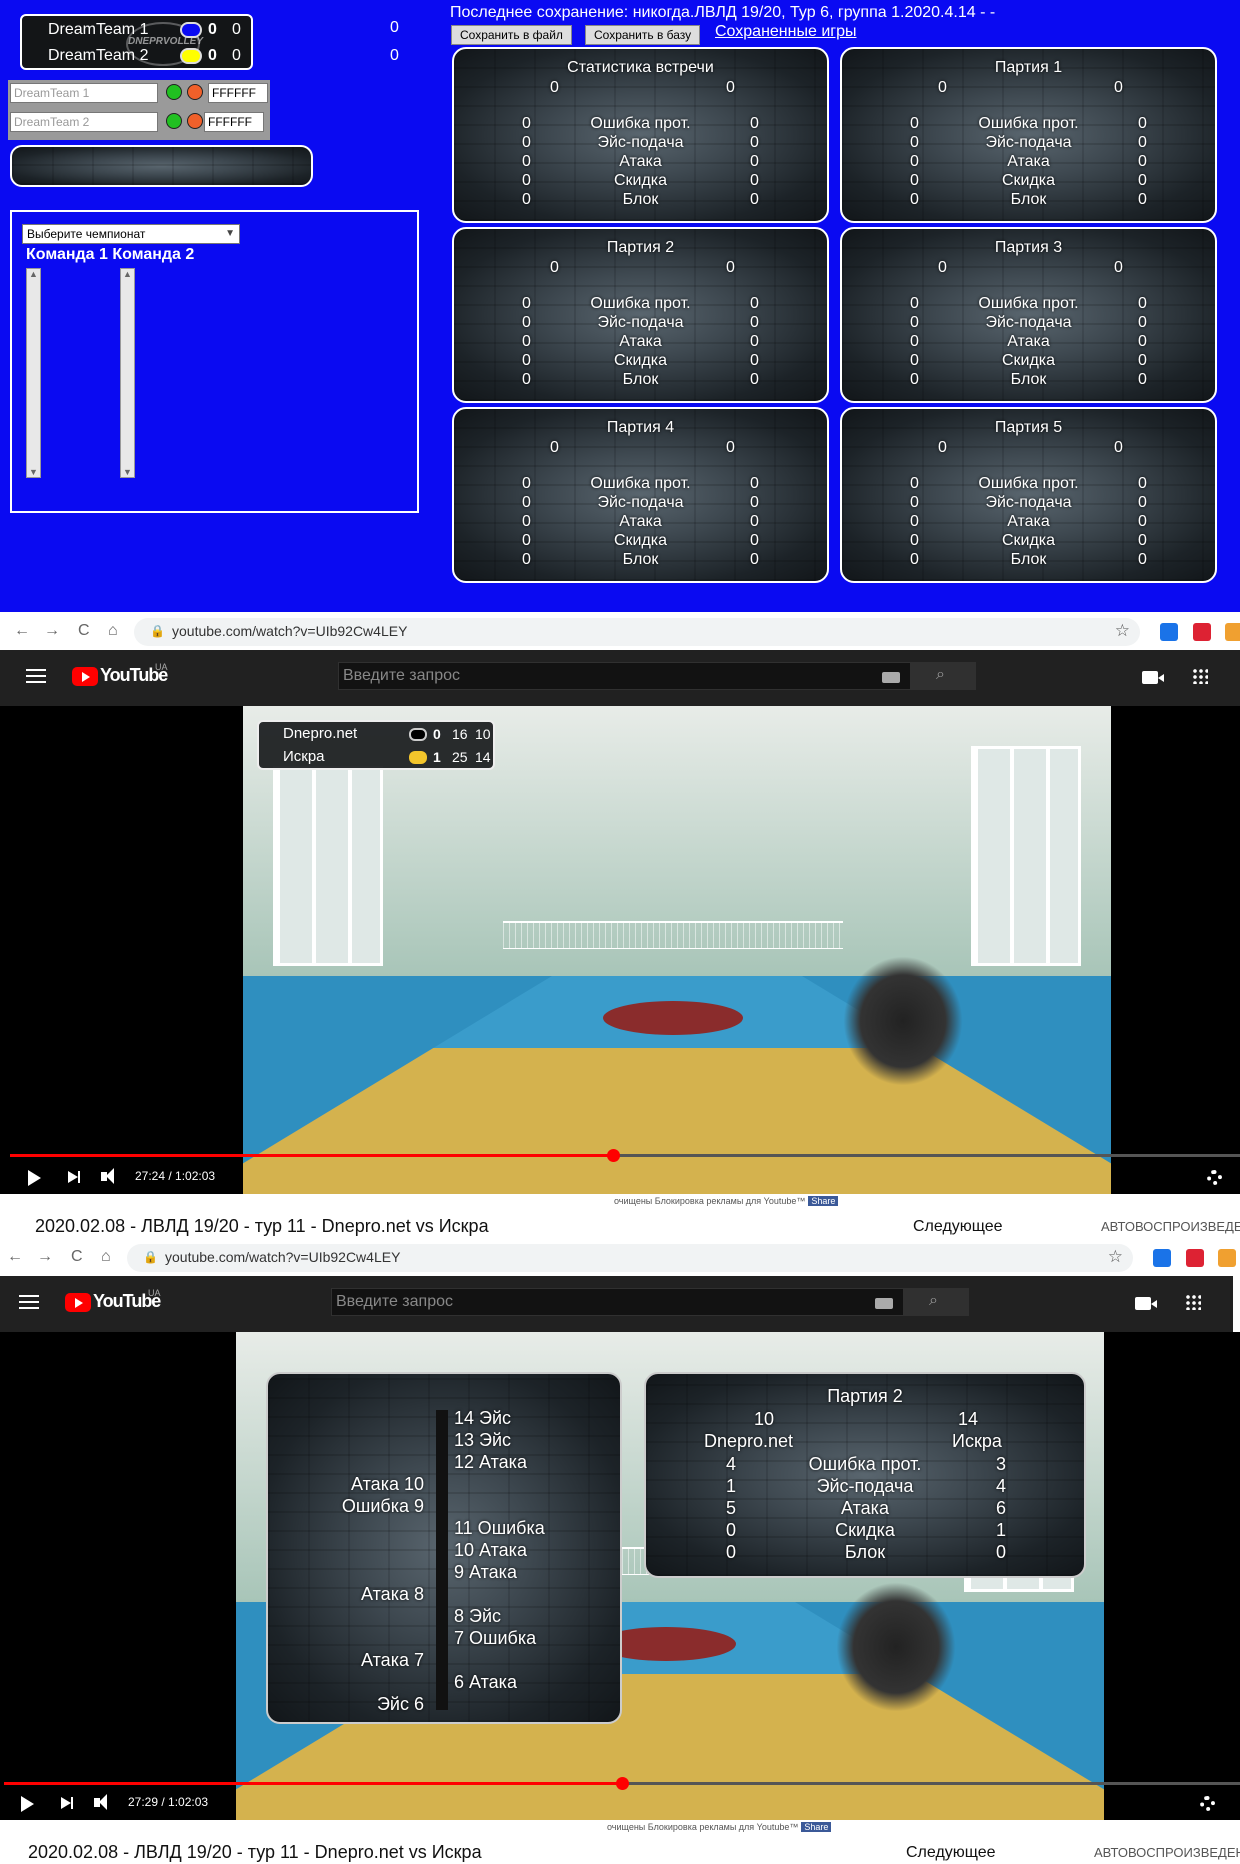 This screenshot has width=1240, height=1864. I want to click on team1-green-color-button, so click(174, 92).